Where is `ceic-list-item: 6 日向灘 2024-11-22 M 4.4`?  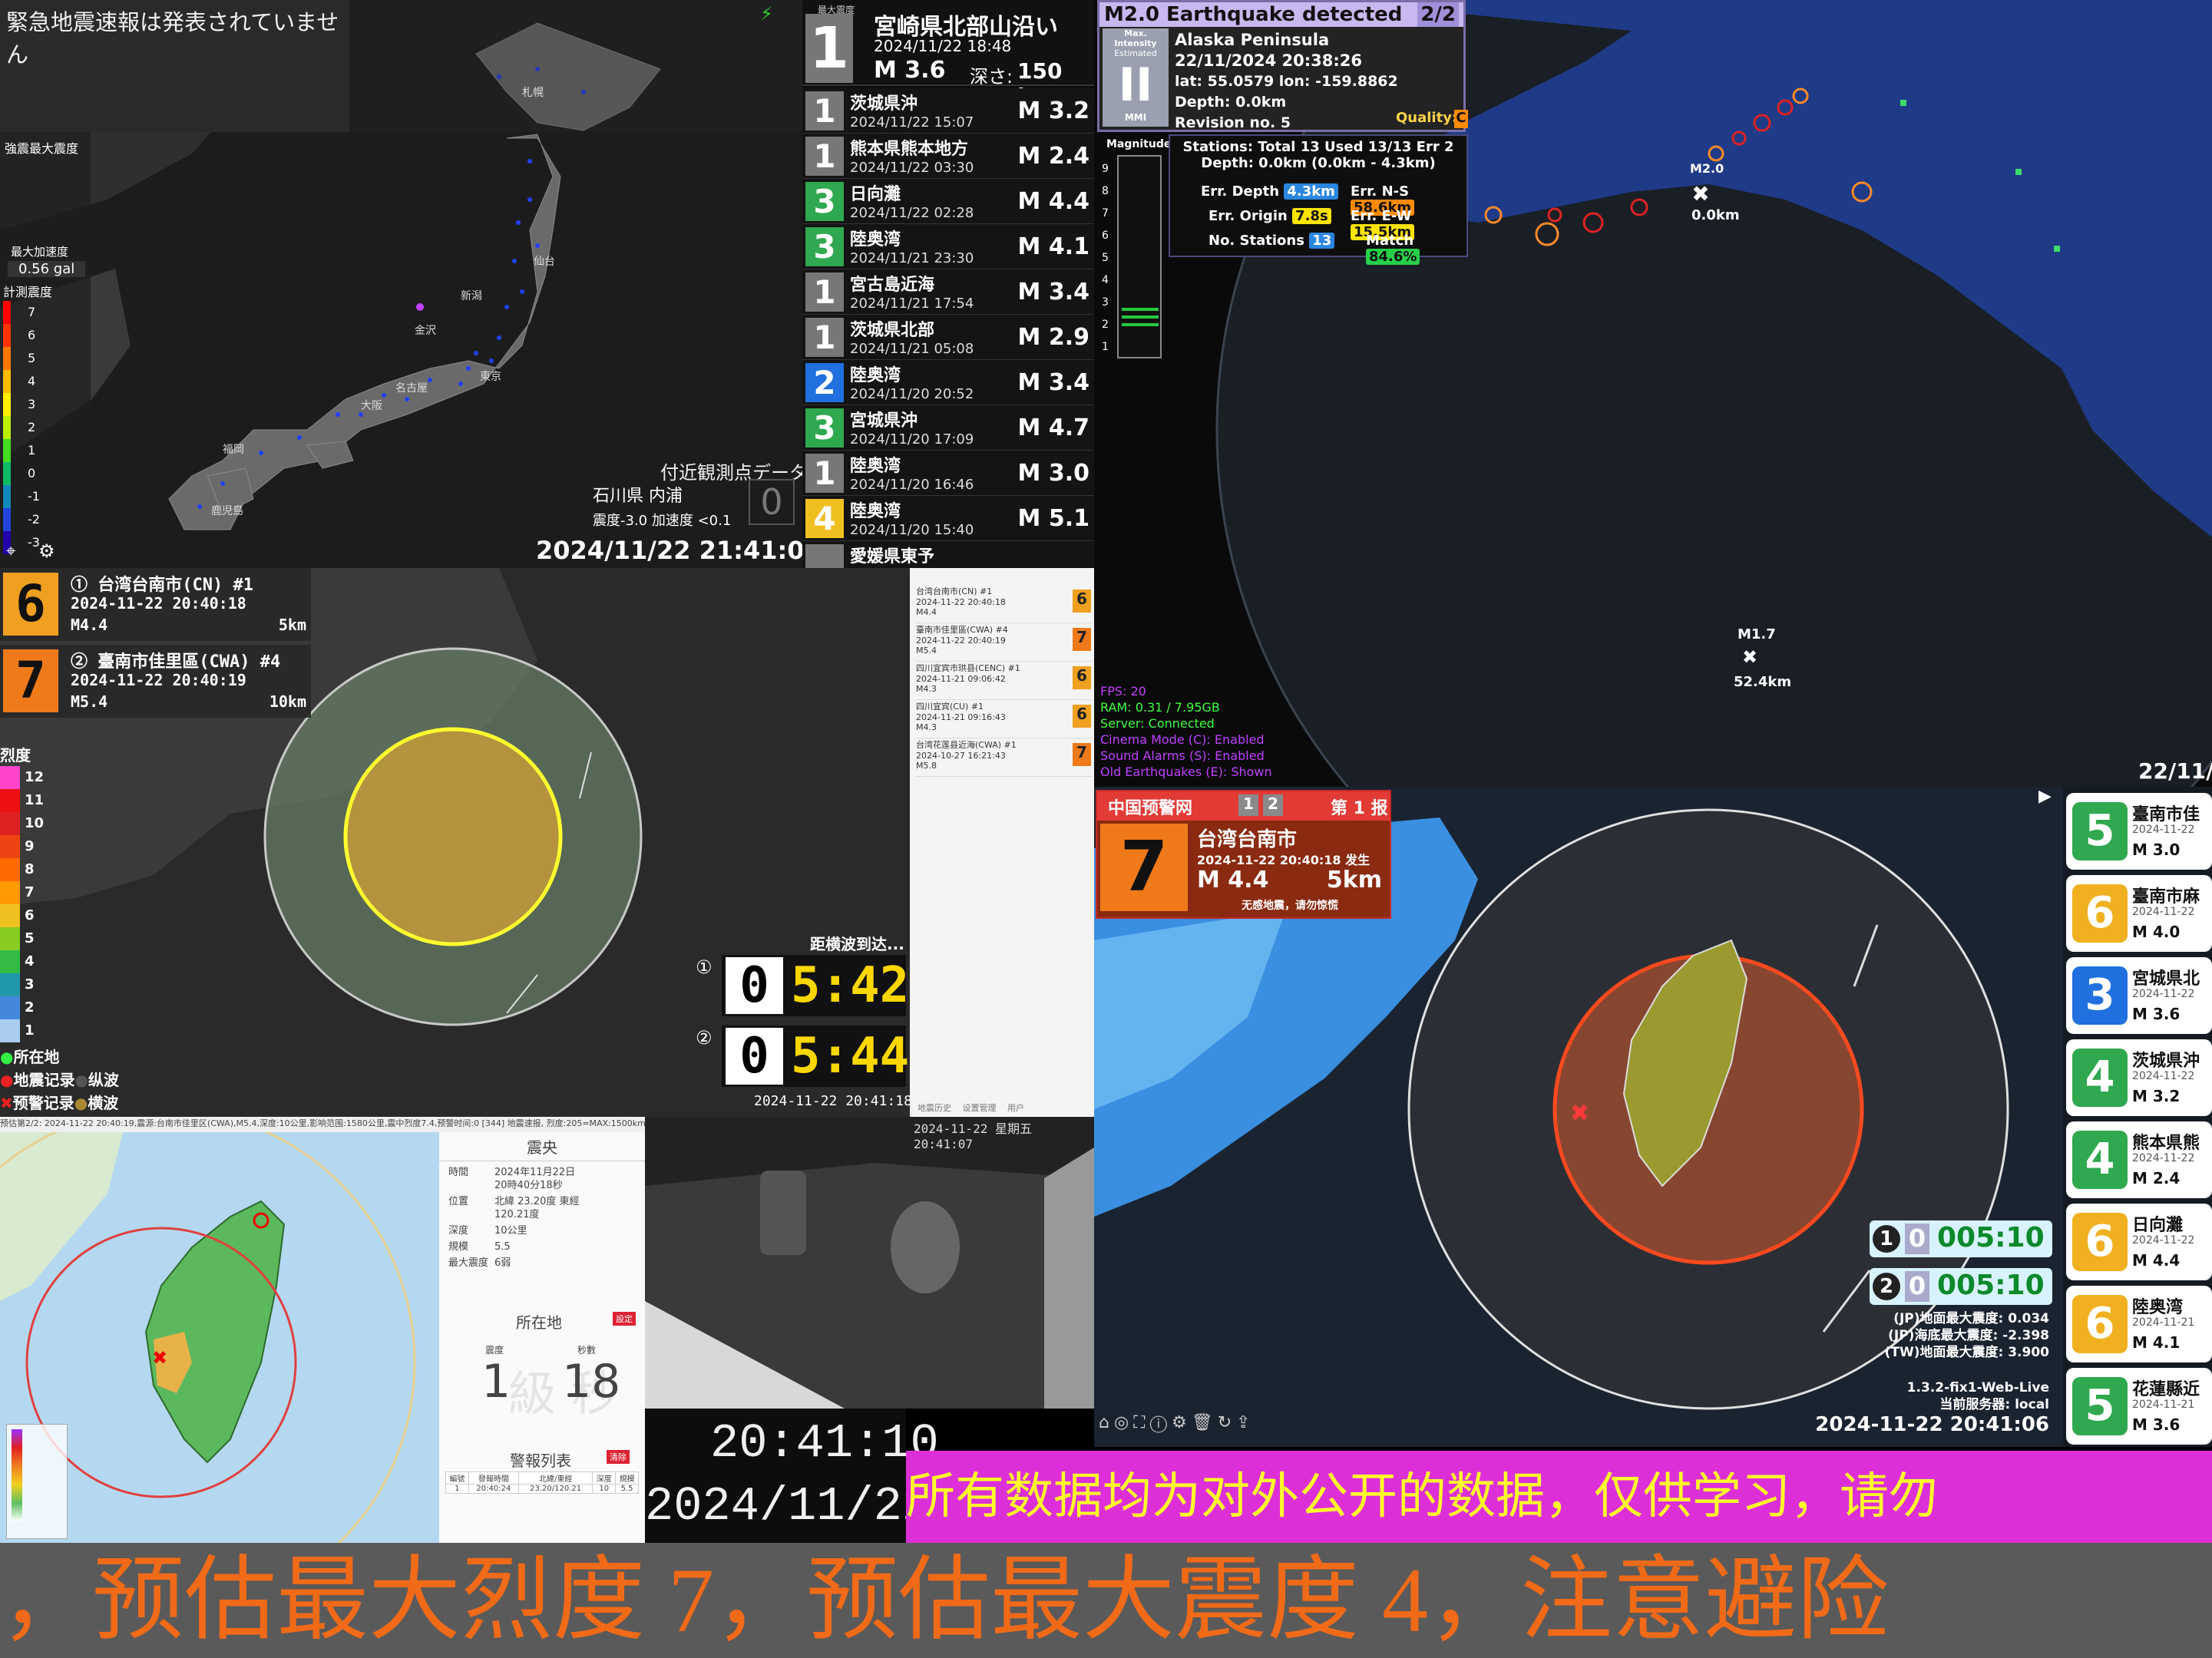 ceic-list-item: 6 日向灘 2024-11-22 M 4.4 is located at coordinates (2139, 1242).